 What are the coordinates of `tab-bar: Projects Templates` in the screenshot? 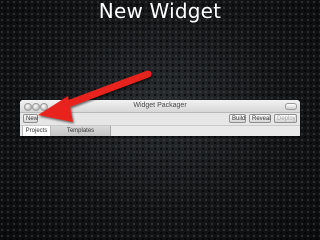 It's located at (160, 130).